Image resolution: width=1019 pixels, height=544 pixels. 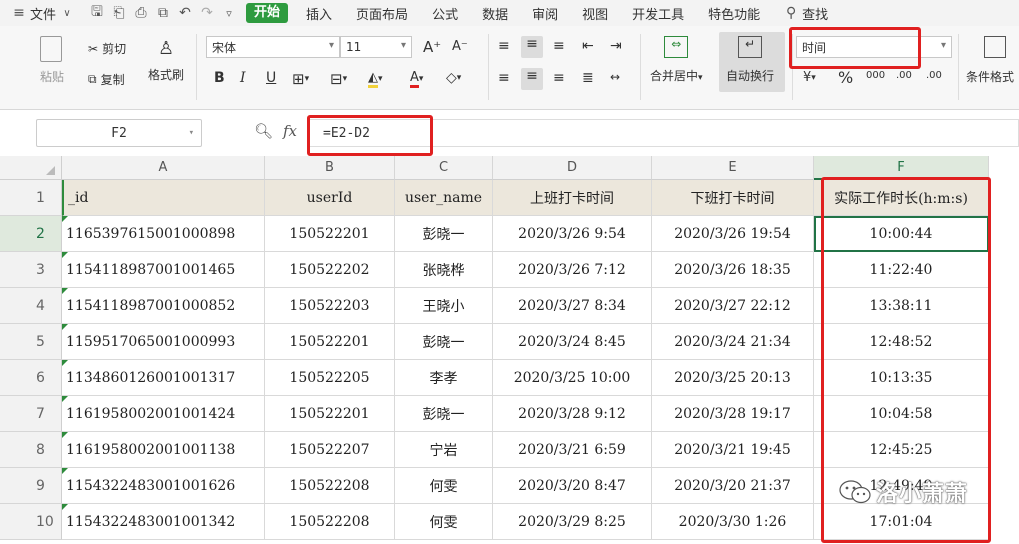 What do you see at coordinates (934, 75) in the screenshot?
I see `decrease-decimal-button: .00` at bounding box center [934, 75].